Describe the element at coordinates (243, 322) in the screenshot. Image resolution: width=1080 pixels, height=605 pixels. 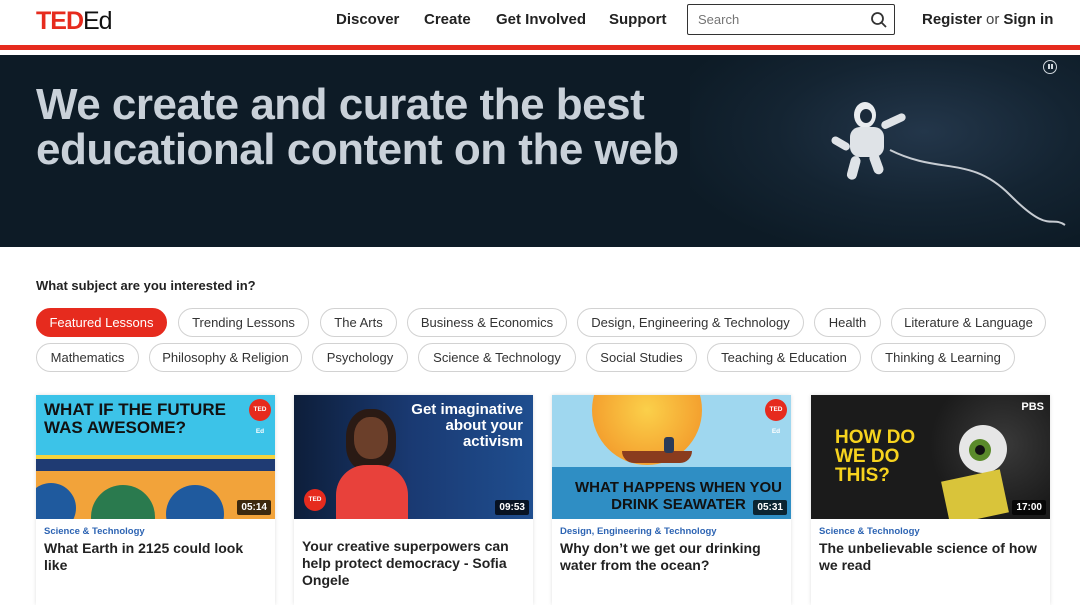
I see `chip-trending-lessons: Trending Lessons` at that location.